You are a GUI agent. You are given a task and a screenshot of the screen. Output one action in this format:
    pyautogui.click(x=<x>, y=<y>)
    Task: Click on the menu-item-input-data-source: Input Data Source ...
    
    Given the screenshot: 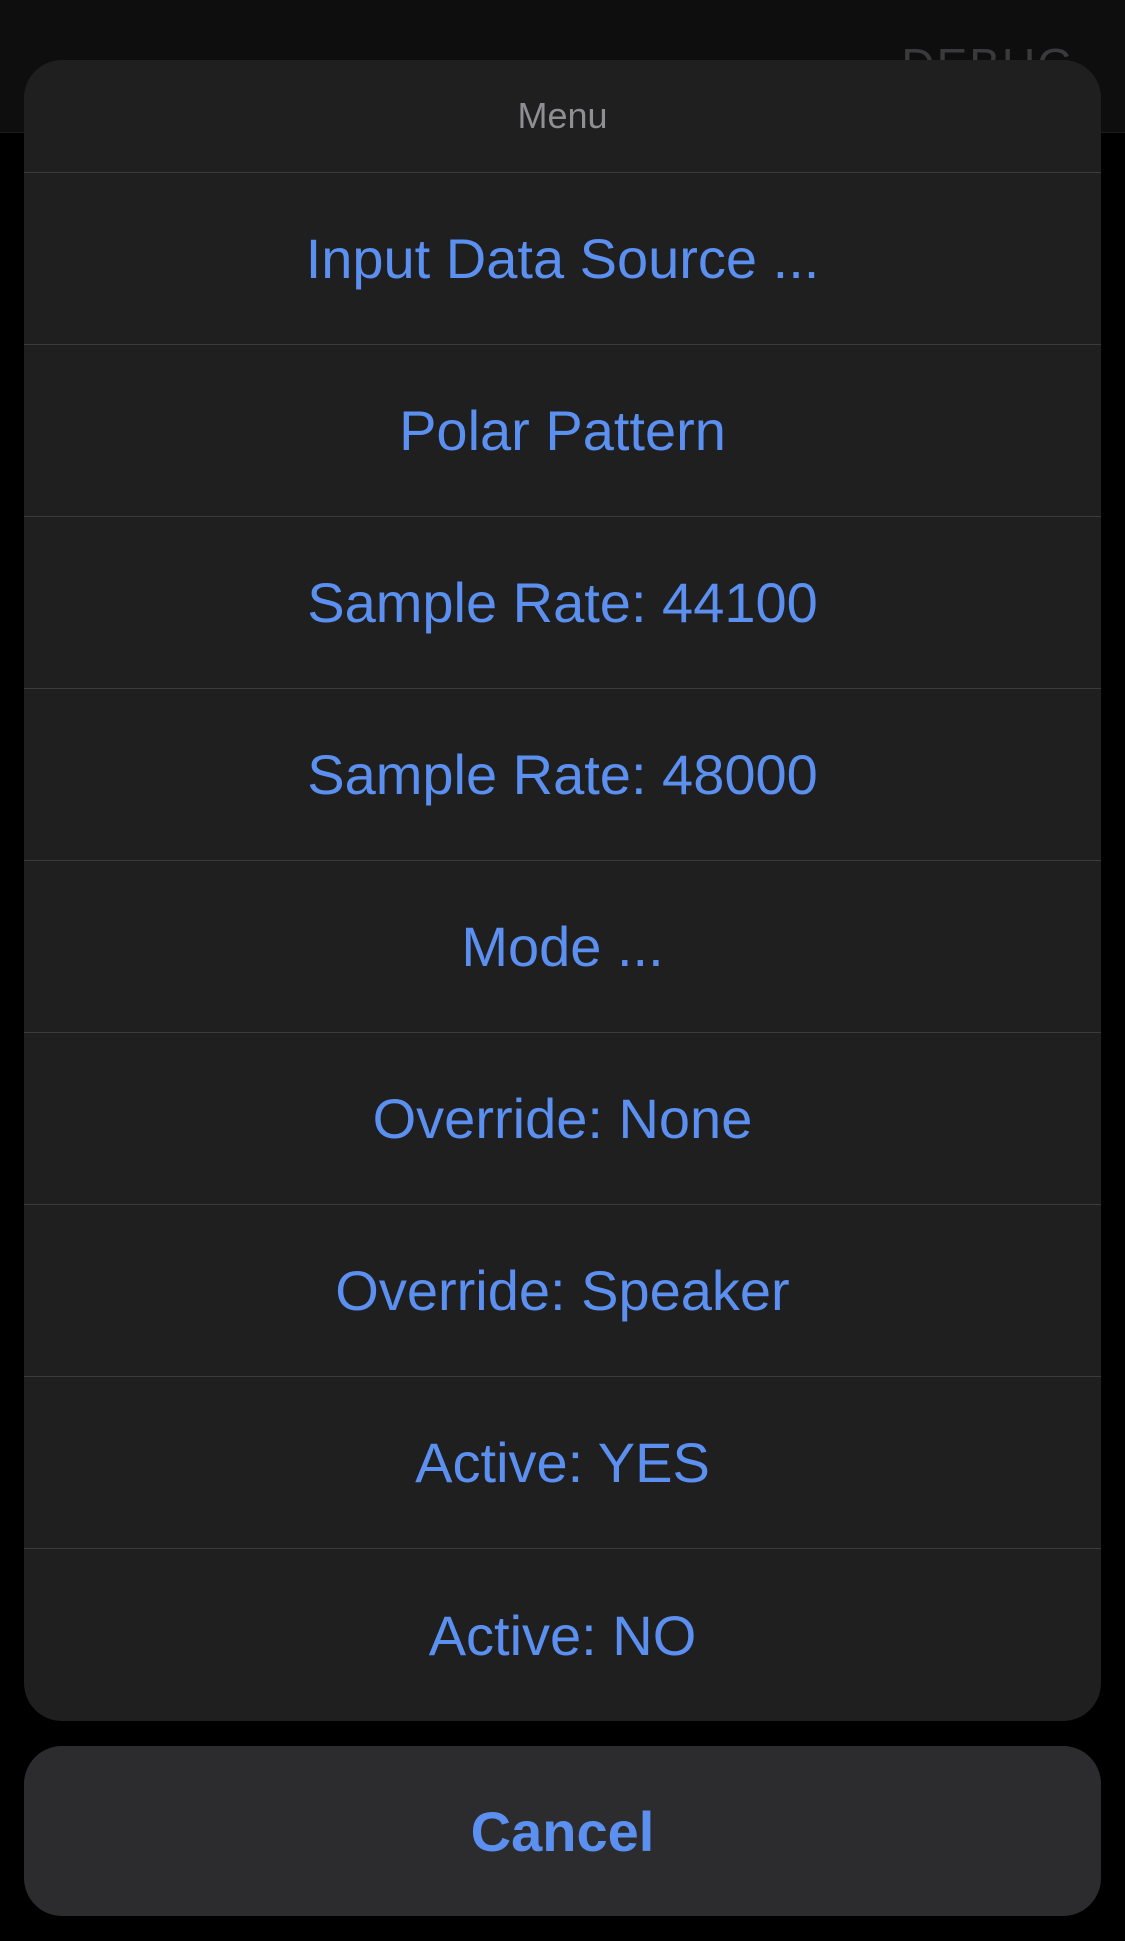 What is the action you would take?
    pyautogui.click(x=562, y=259)
    